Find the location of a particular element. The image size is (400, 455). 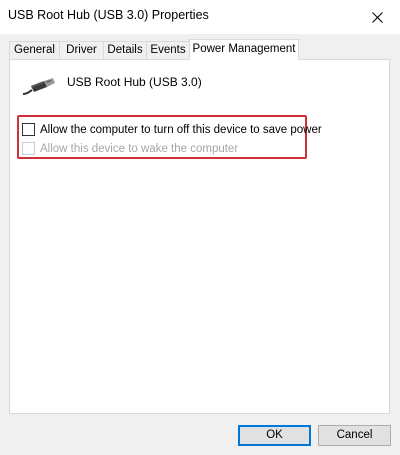

tab-details: Details is located at coordinates (125, 50).